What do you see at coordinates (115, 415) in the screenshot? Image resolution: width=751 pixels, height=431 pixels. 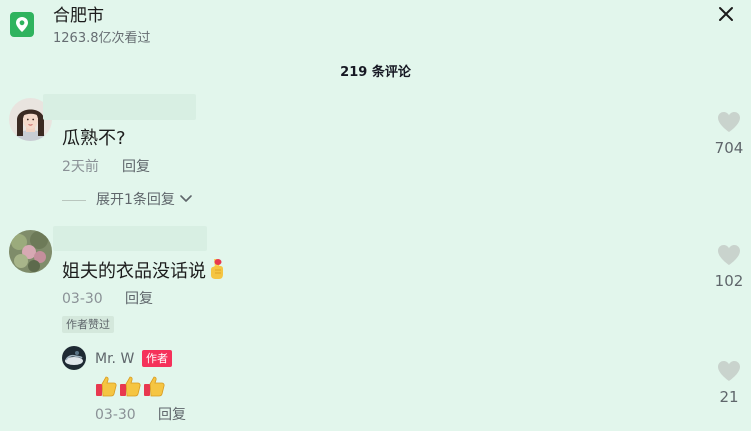 I see `reply-time: 03-30` at bounding box center [115, 415].